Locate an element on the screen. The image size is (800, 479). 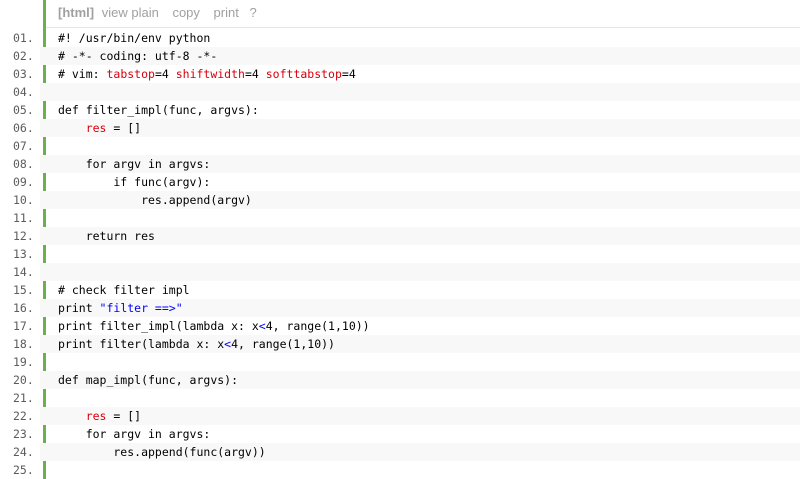
code-token: tabstop is located at coordinates (130, 74).